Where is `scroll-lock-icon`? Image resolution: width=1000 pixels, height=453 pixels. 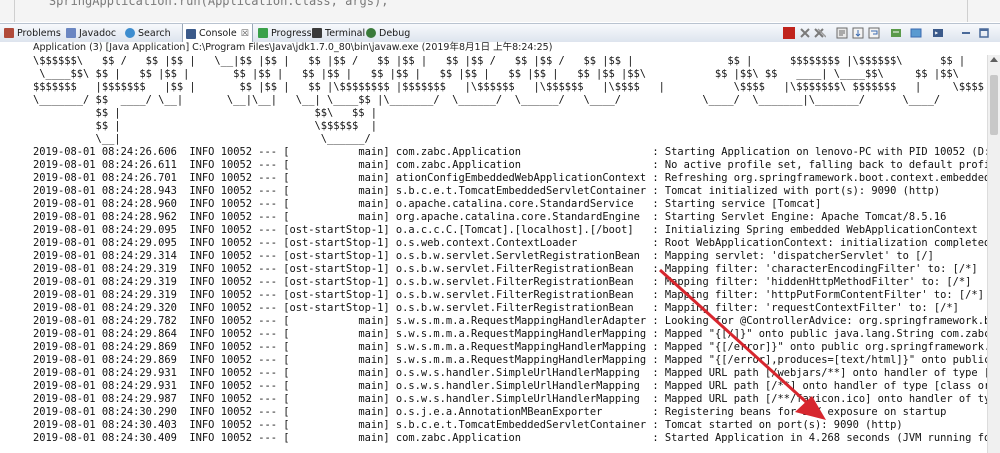 scroll-lock-icon is located at coordinates (858, 33).